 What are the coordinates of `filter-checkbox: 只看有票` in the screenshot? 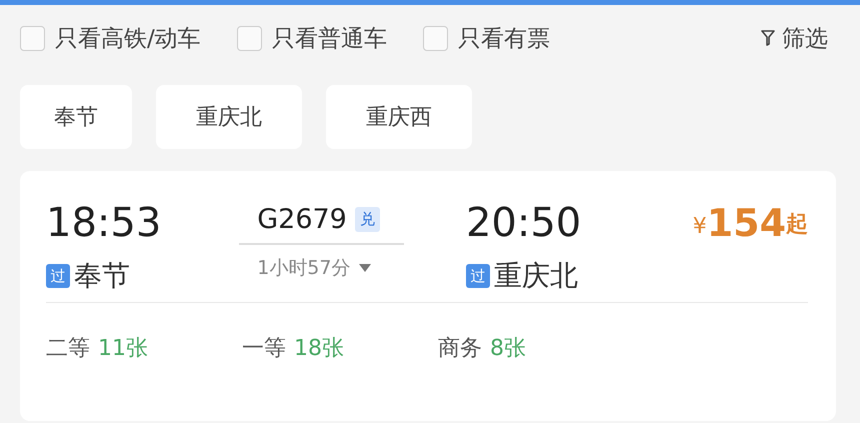 It's located at (486, 38).